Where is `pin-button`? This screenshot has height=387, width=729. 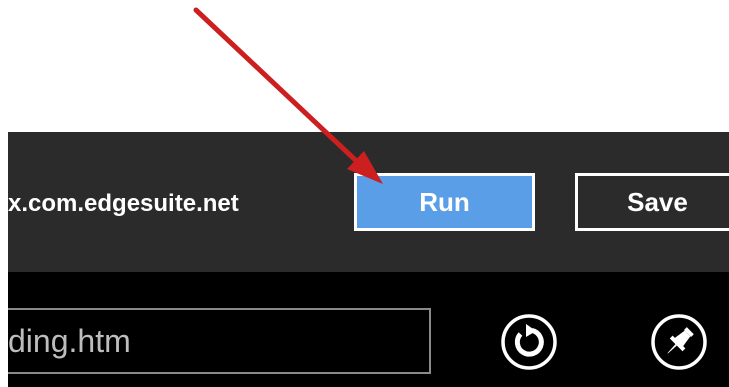 pin-button is located at coordinates (679, 342).